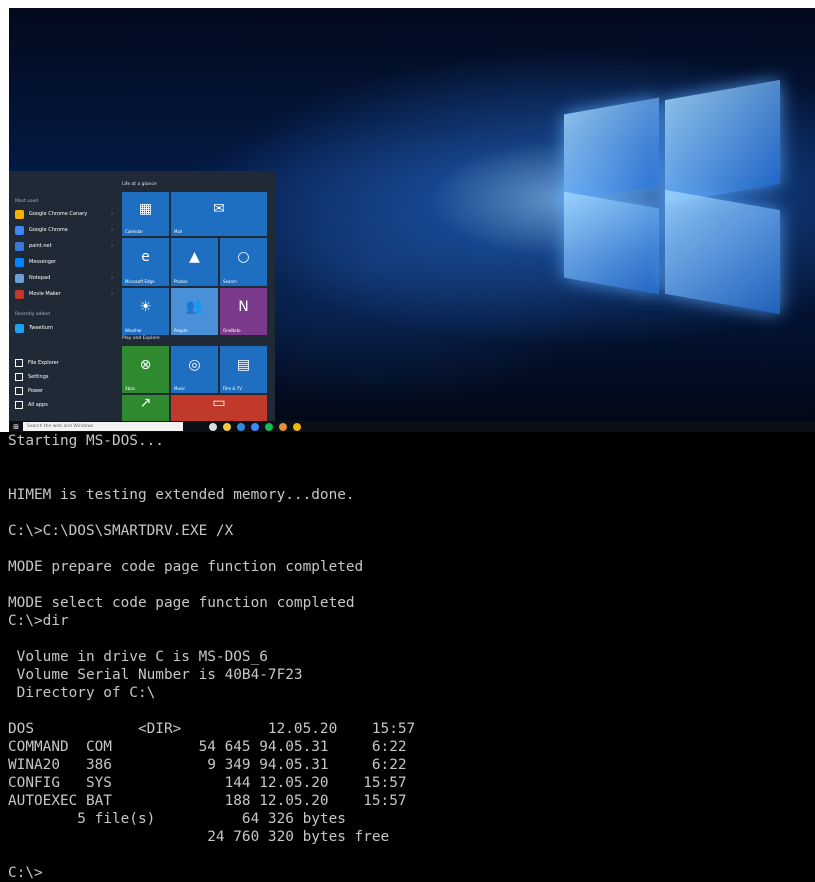 The image size is (815, 882). Describe the element at coordinates (25, 873) in the screenshot. I see `console-line: C:\>` at that location.